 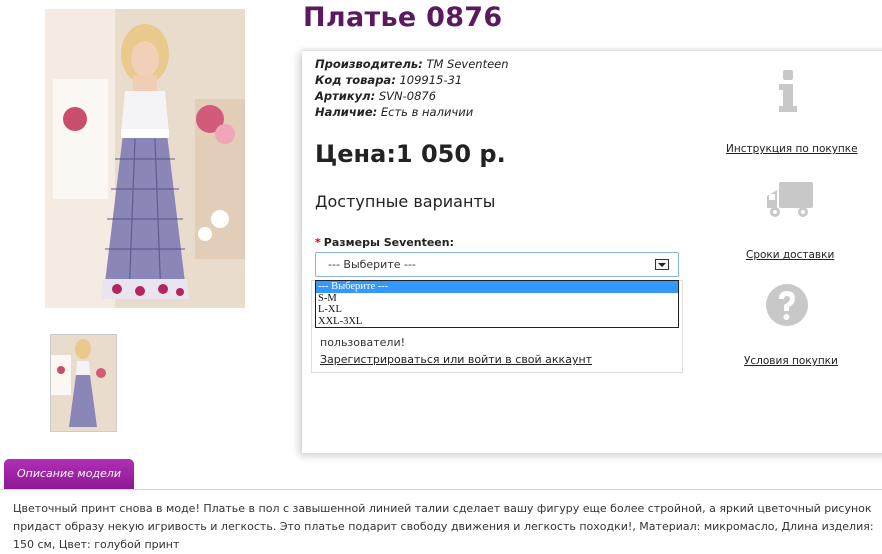 What do you see at coordinates (788, 91) in the screenshot?
I see `info-icon` at bounding box center [788, 91].